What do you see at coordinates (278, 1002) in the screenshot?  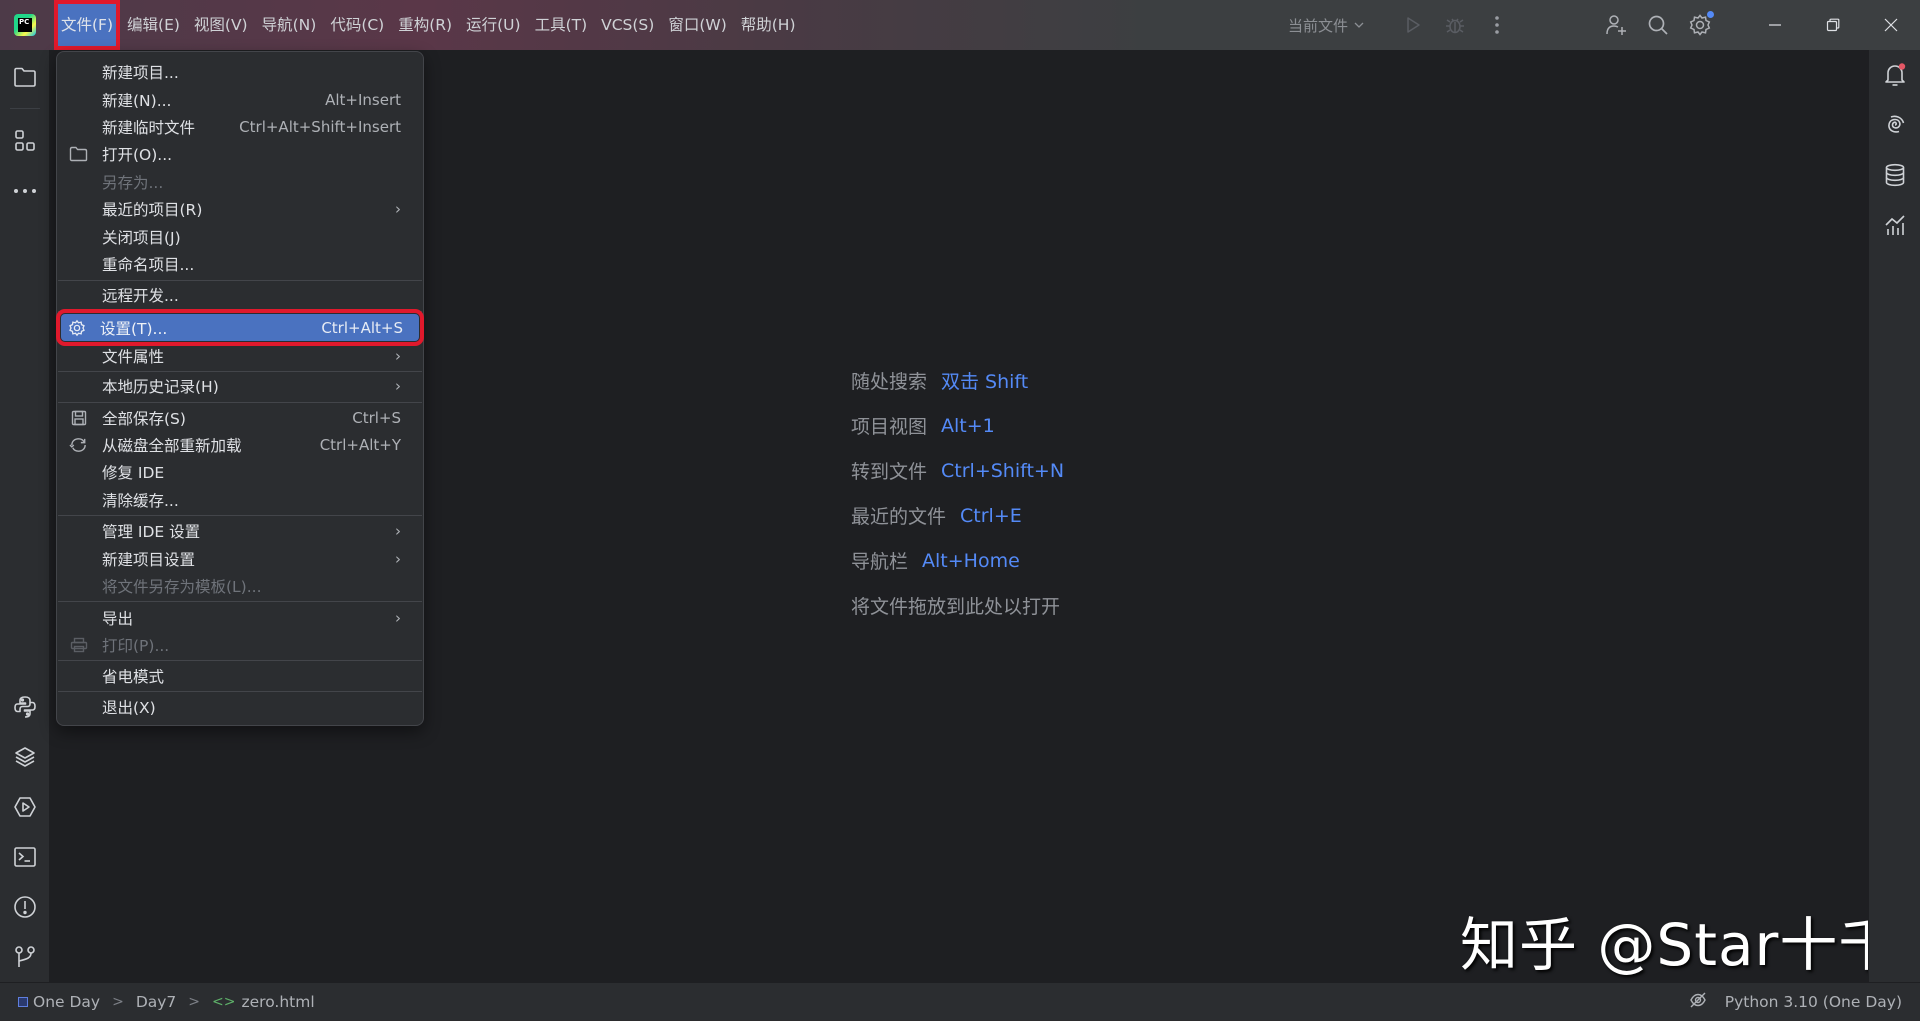 I see `breadcrumb-file: zero.html` at bounding box center [278, 1002].